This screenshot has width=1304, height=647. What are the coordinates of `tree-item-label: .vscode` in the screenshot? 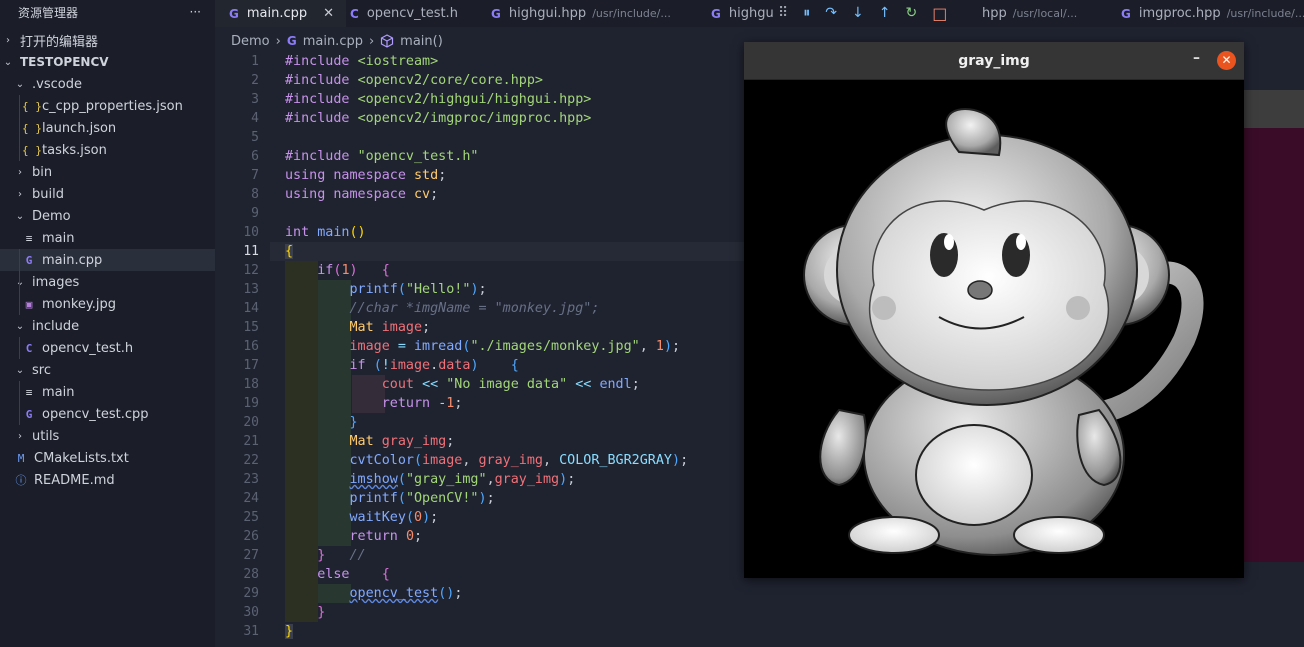 It's located at (57, 84).